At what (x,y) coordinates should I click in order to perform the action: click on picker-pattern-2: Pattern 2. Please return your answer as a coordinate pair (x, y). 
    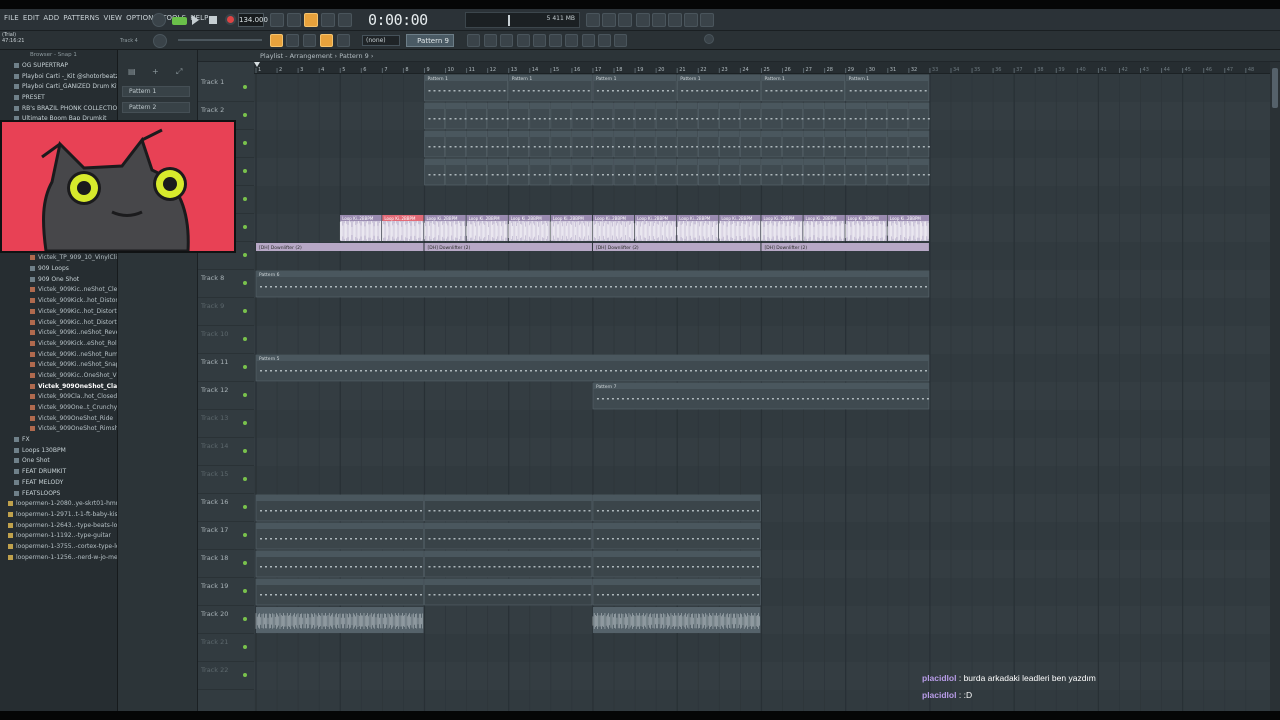
    Looking at the image, I should click on (156, 107).